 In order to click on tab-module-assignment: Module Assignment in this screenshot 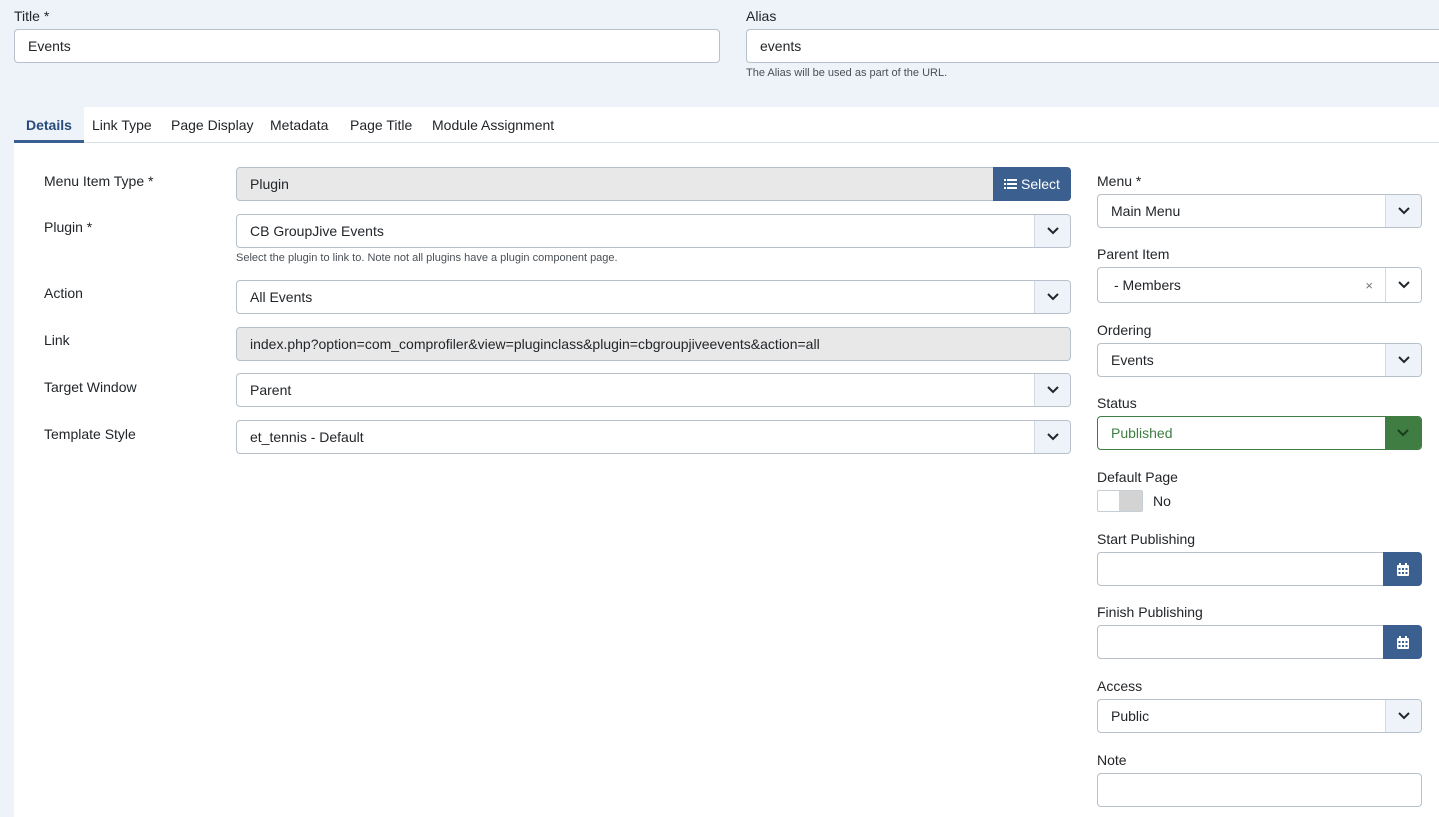, I will do `click(493, 125)`.